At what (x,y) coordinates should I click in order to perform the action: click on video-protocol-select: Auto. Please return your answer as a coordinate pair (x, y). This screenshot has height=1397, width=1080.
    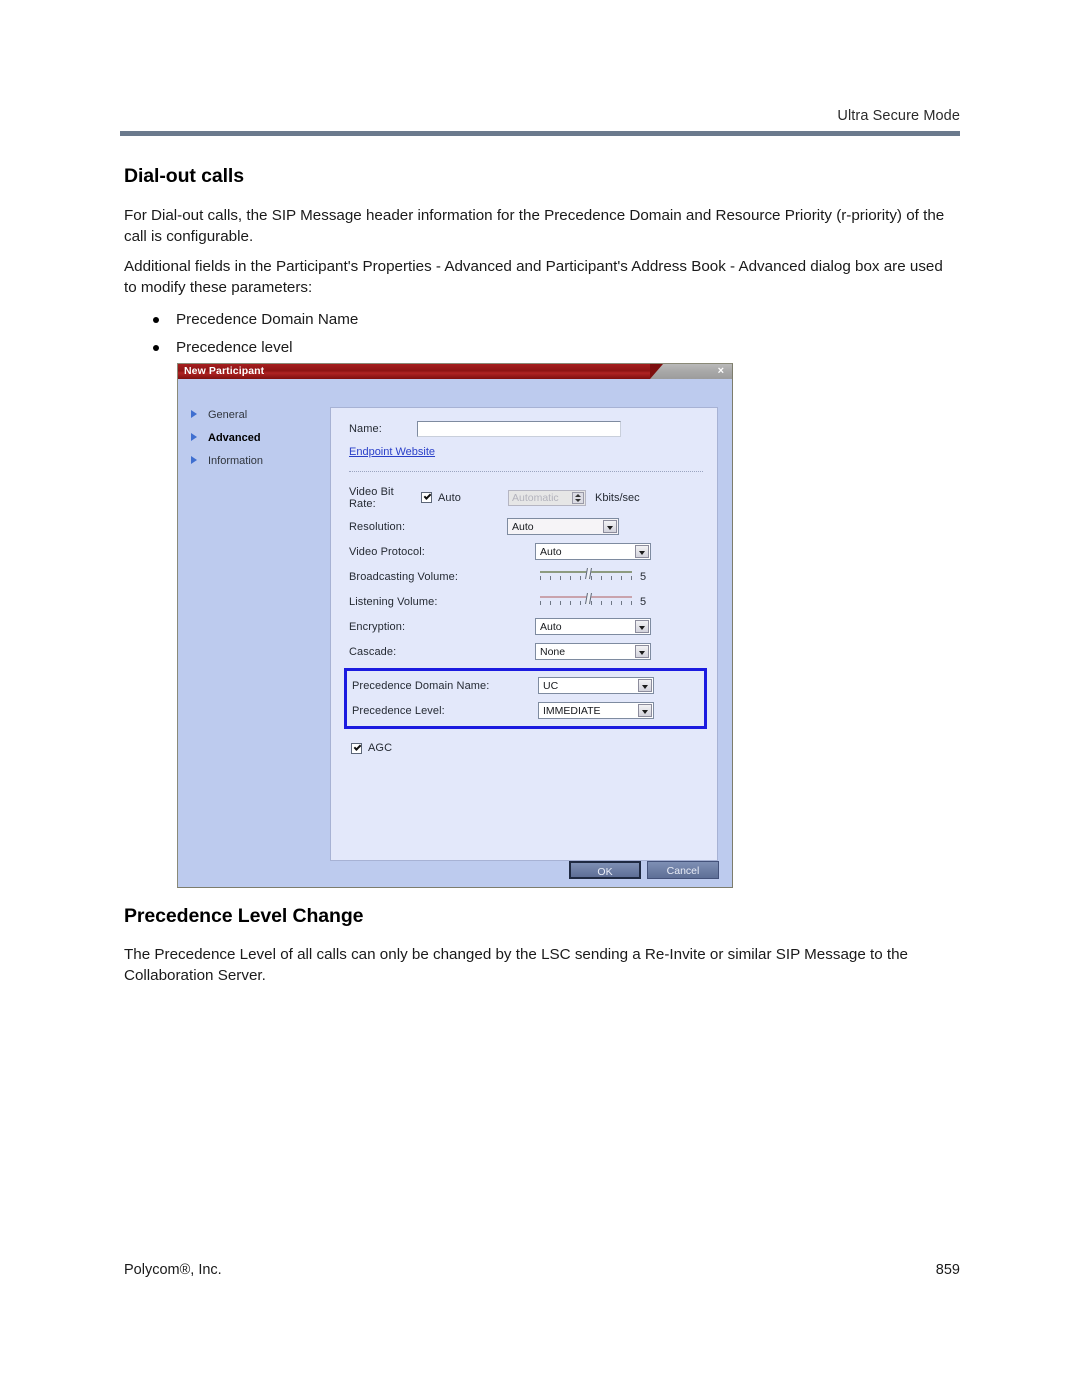
    Looking at the image, I should click on (593, 551).